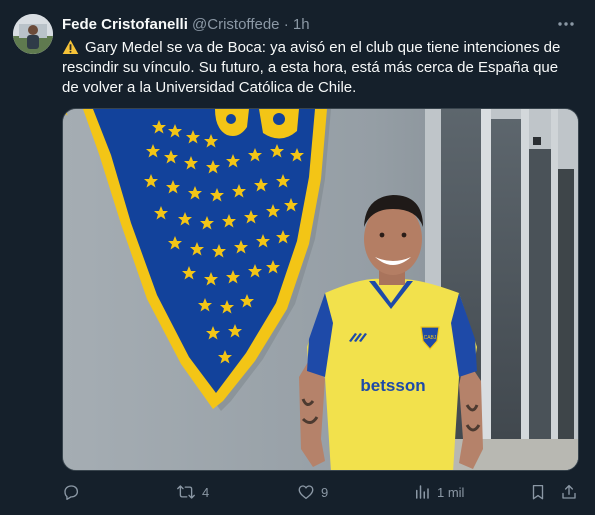 This screenshot has height=515, width=595. I want to click on bookmark-button, so click(538, 492).